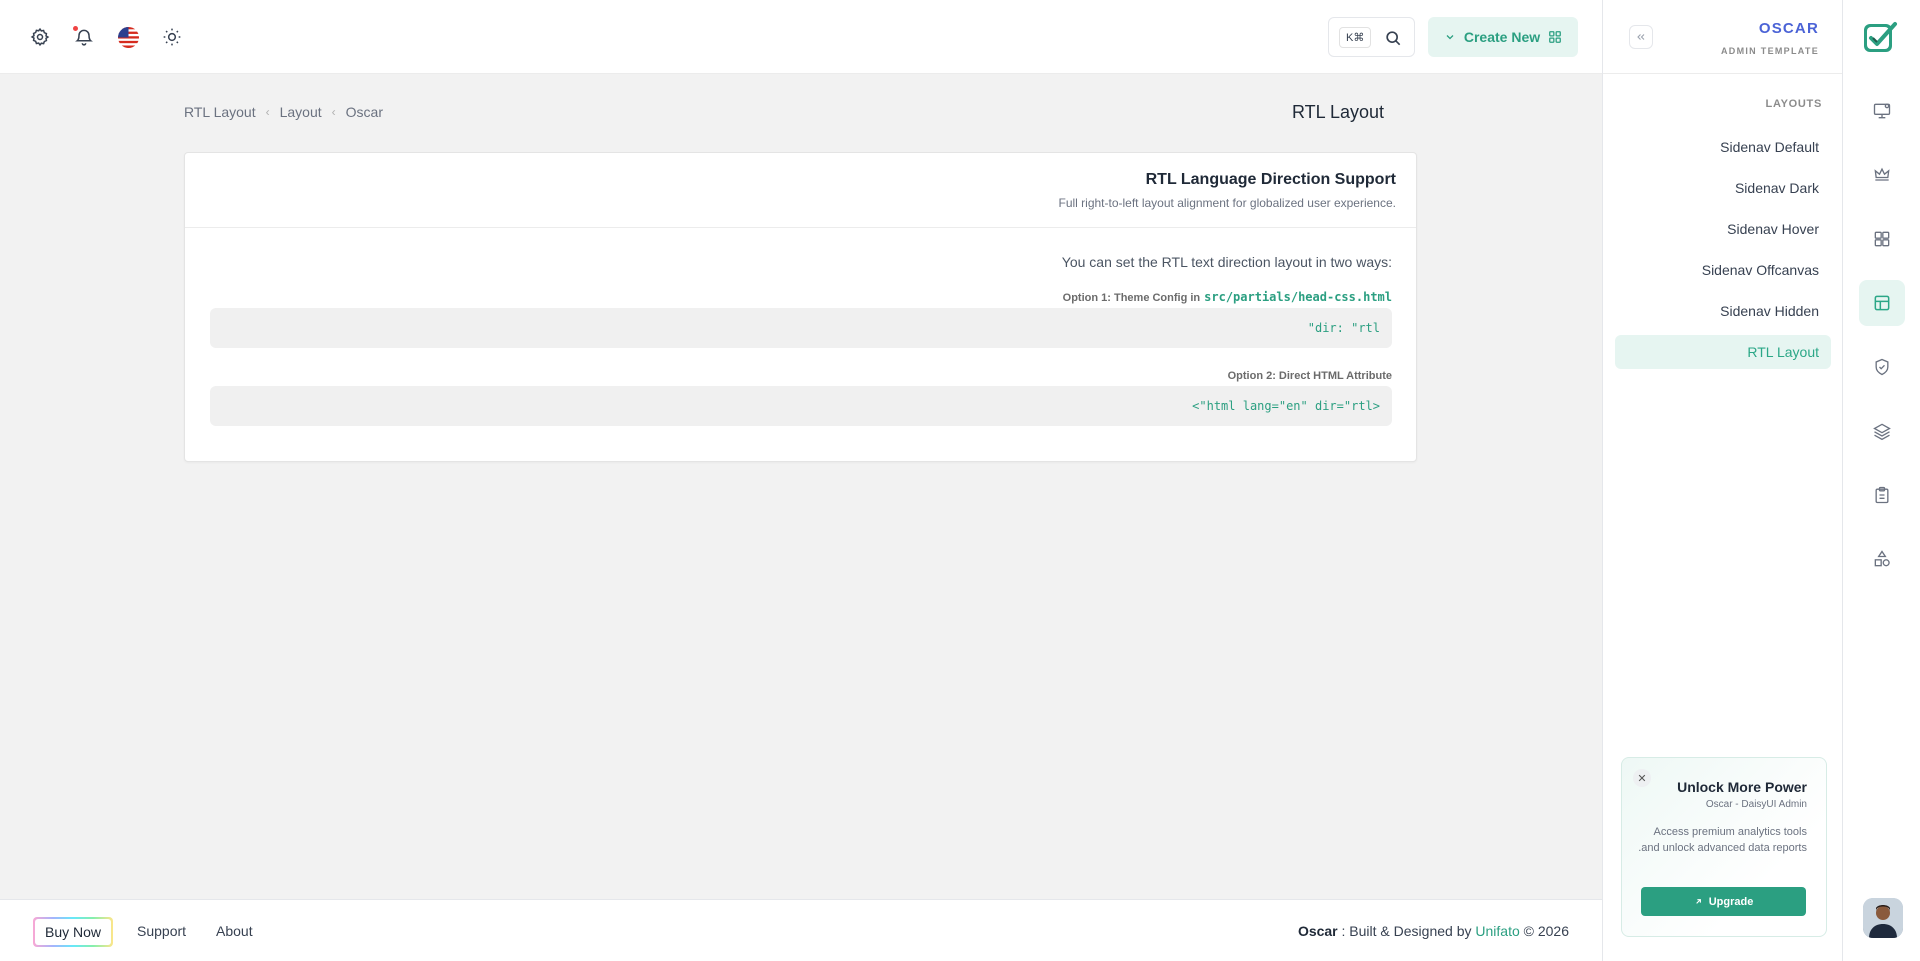 This screenshot has width=1920, height=961. I want to click on option-2-label: Option 2: Direct HTML Attribute, so click(1310, 376).